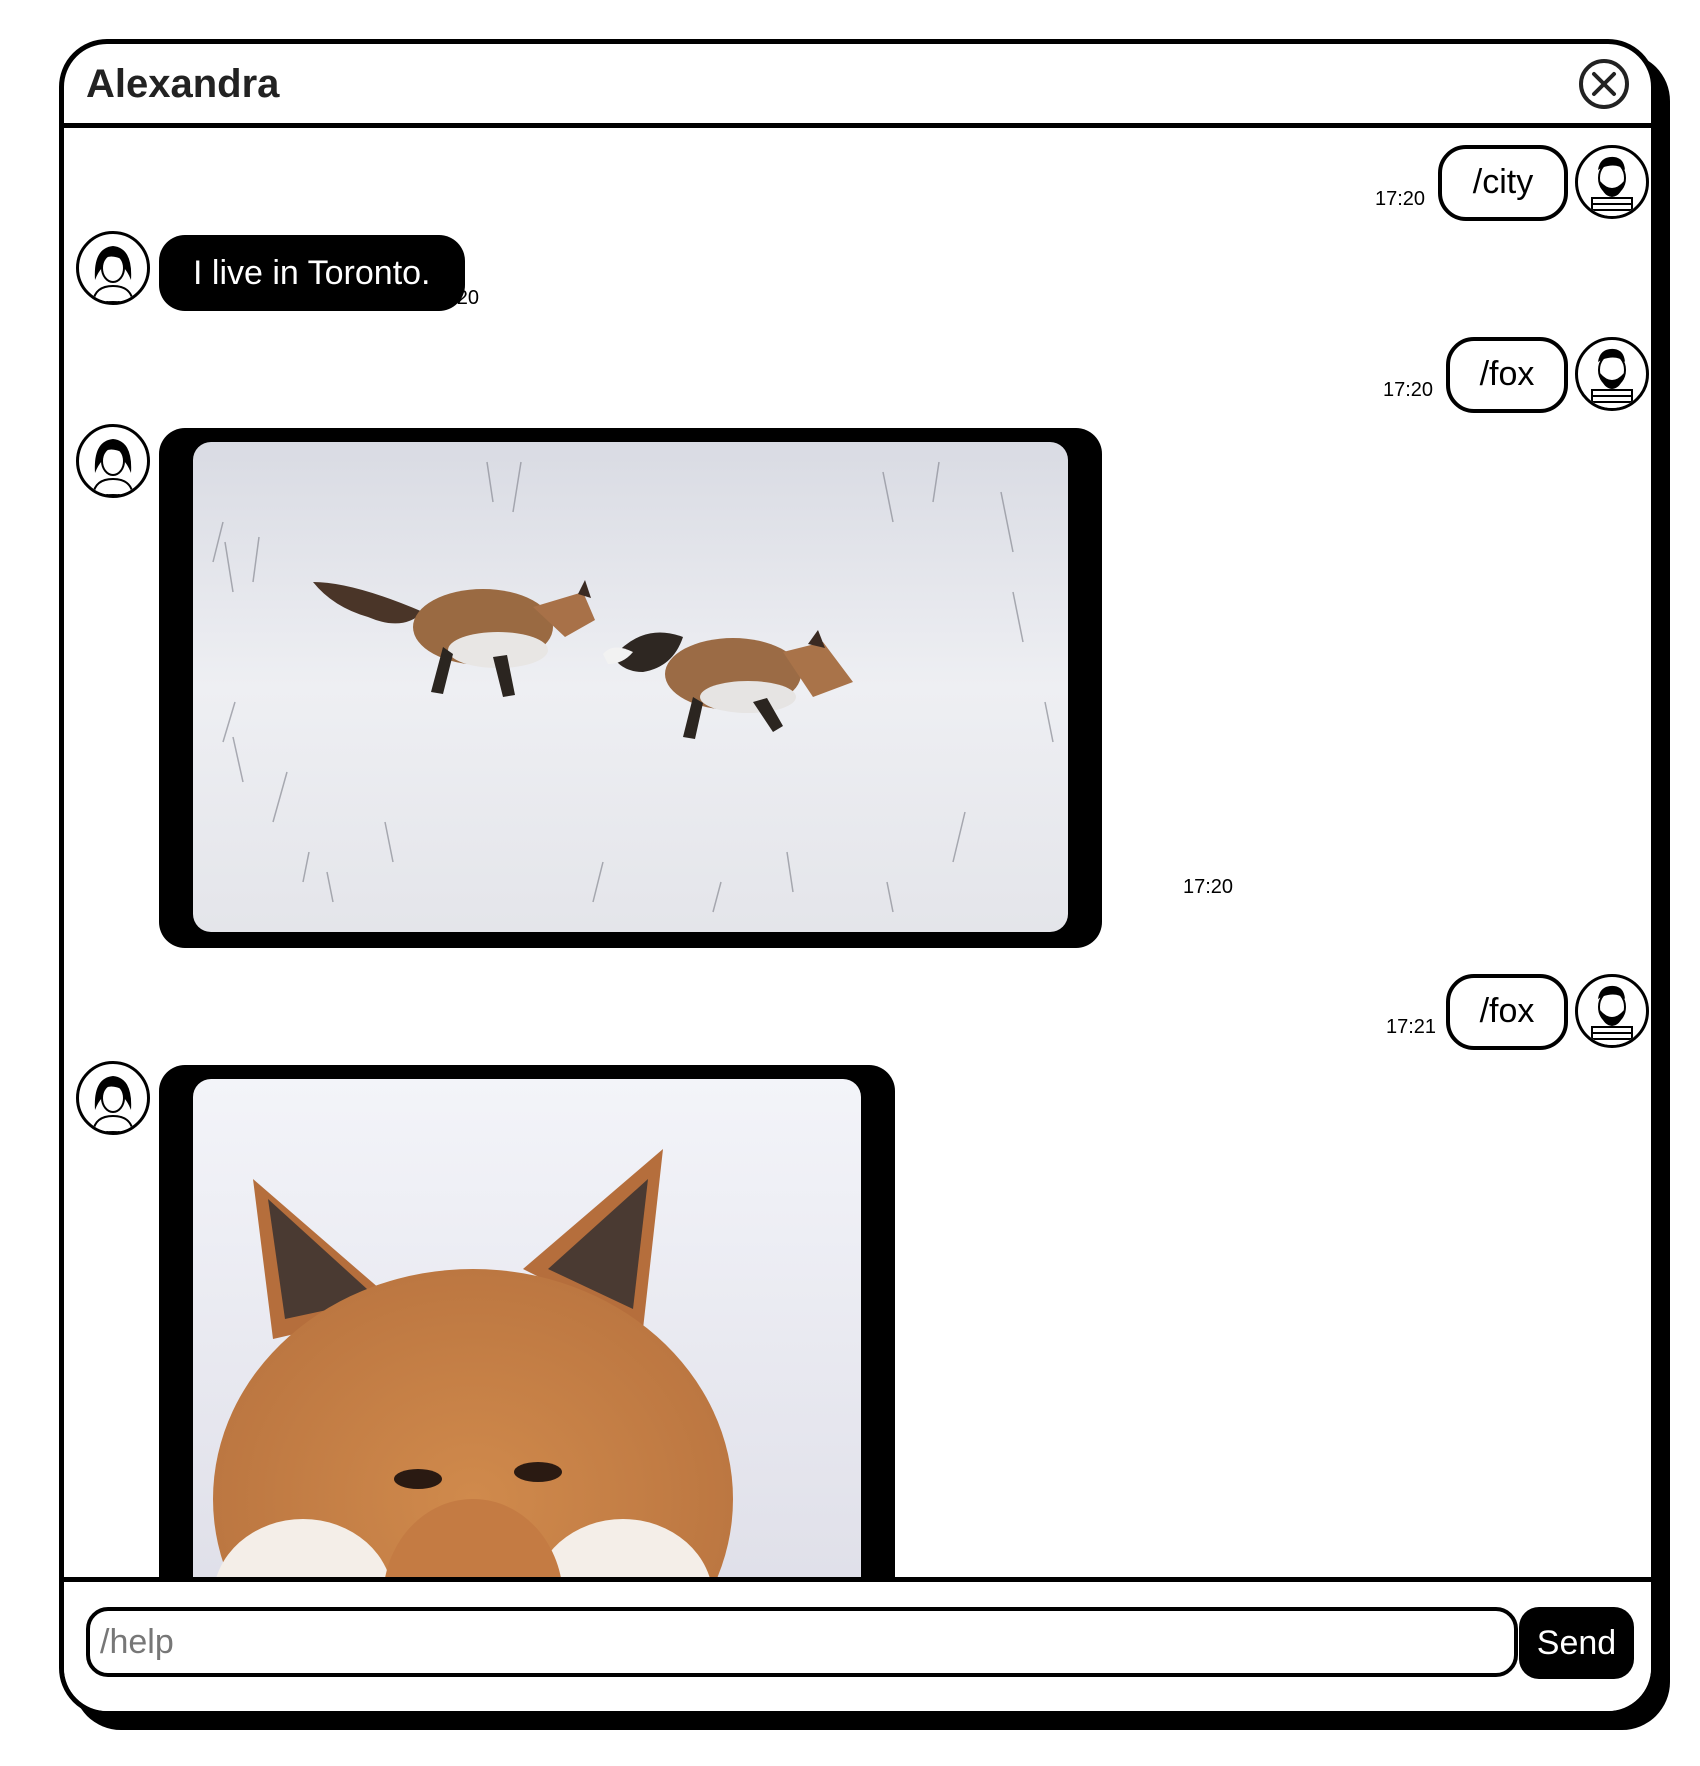 This screenshot has width=1700, height=1766. Describe the element at coordinates (857, 86) in the screenshot. I see `chat-header: Alexandra` at that location.